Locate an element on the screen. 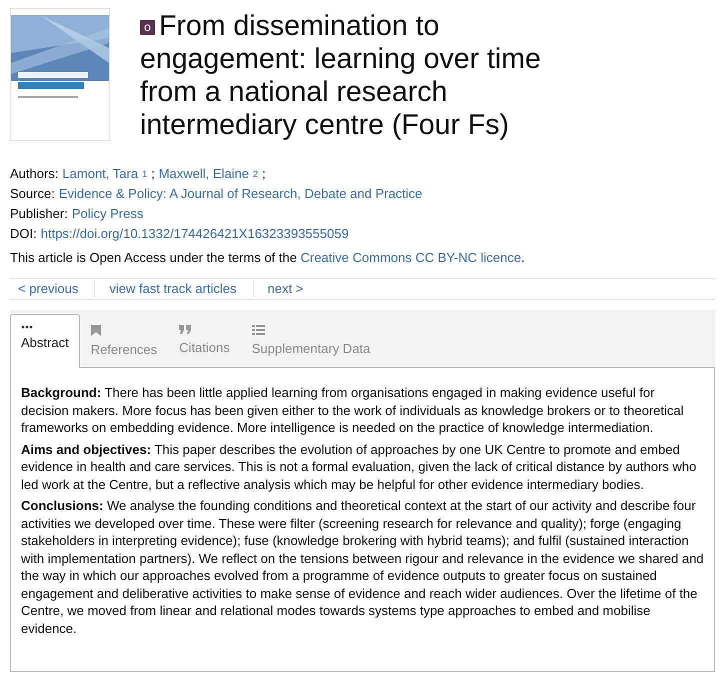 The image size is (723, 686). article-title: o From dissemination to engagement: learning over time from a national research intermediary centre (Four Fs) is located at coordinates (341, 76).